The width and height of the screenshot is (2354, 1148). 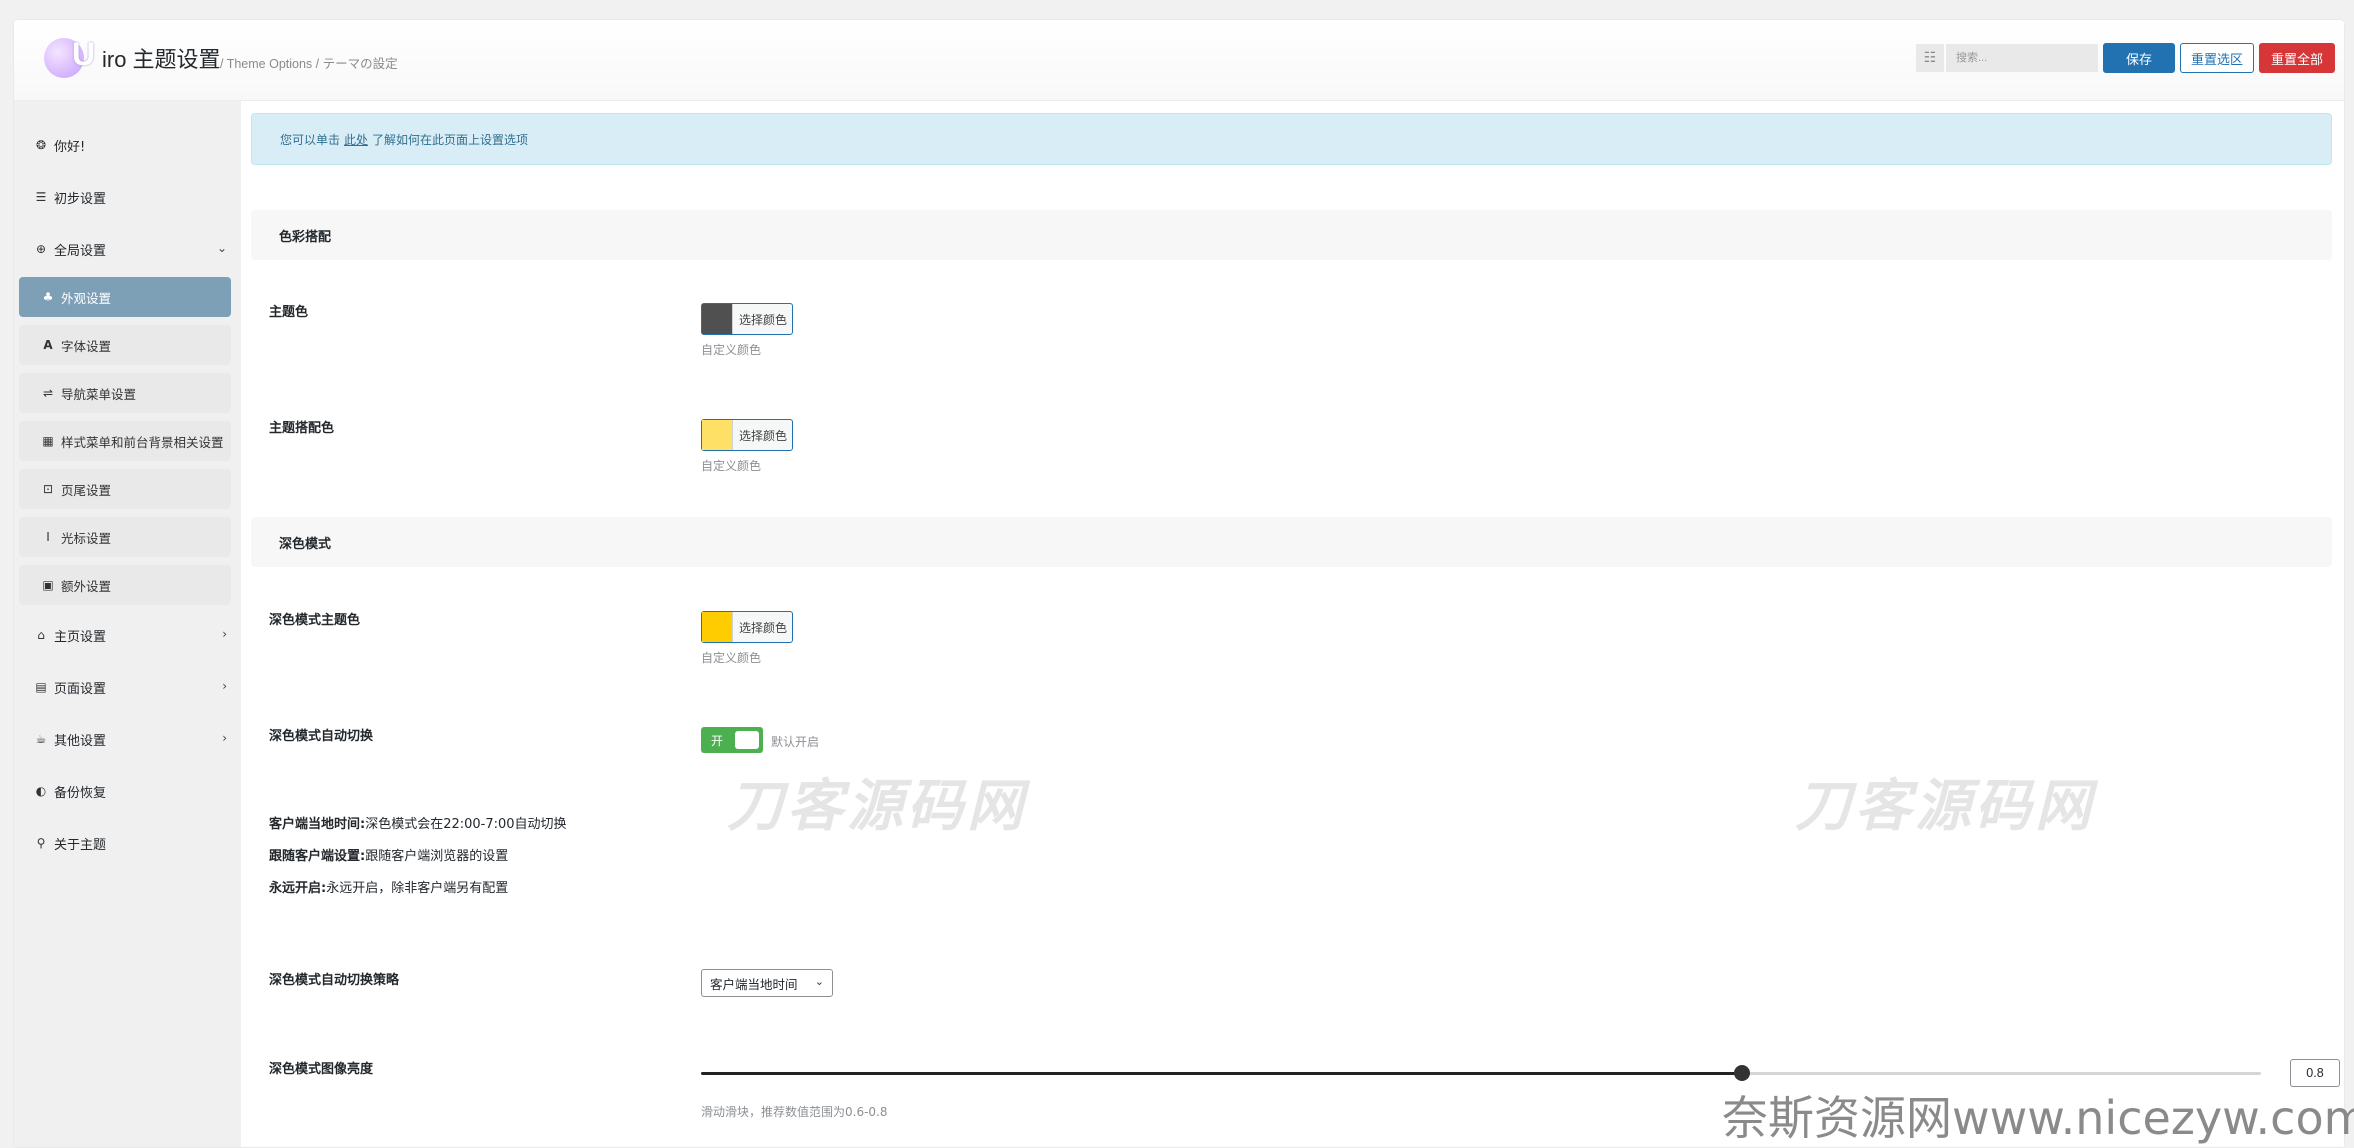 What do you see at coordinates (80, 199) in the screenshot?
I see `sidebar-item-label: 初步设置` at bounding box center [80, 199].